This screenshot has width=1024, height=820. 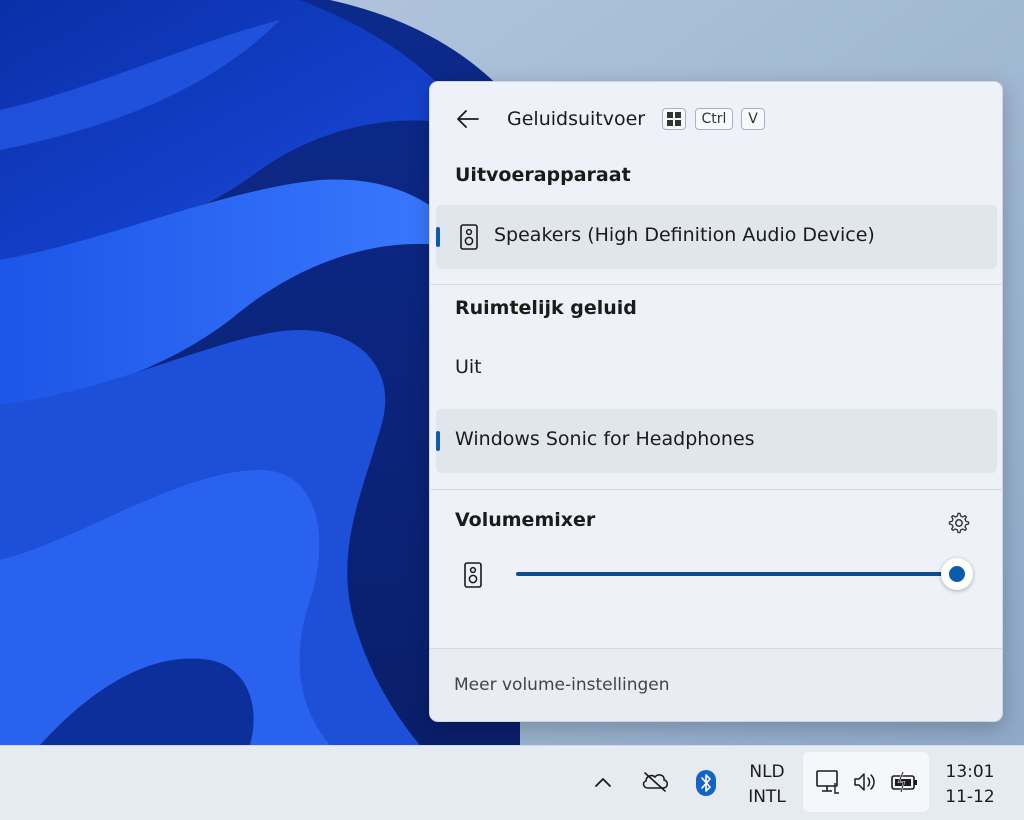 I want to click on windows-key-icon, so click(x=674, y=119).